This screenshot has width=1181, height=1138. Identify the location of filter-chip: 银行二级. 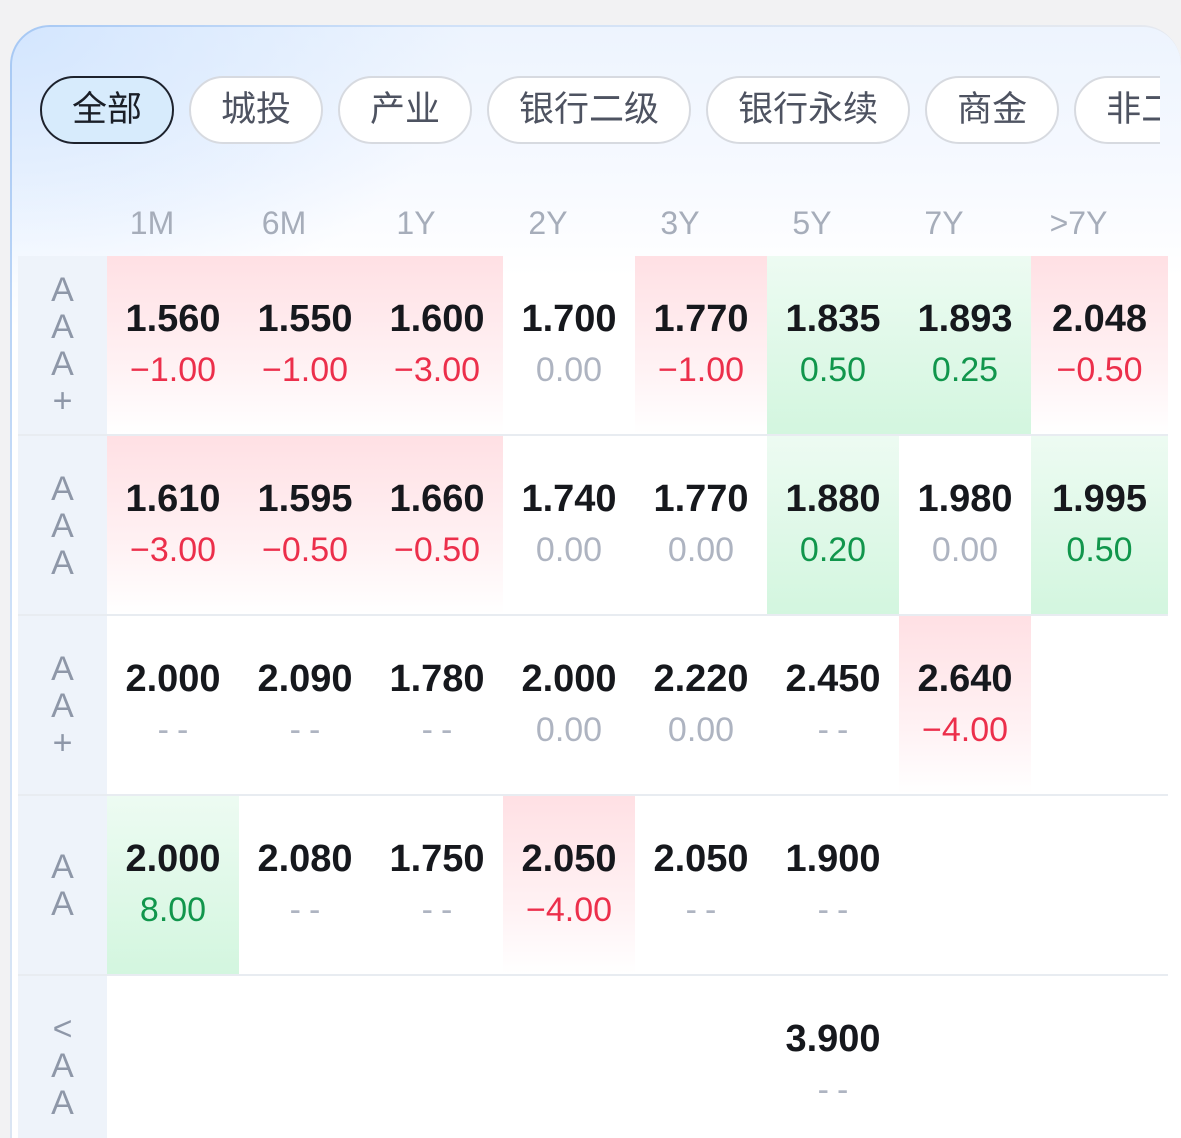
(589, 110).